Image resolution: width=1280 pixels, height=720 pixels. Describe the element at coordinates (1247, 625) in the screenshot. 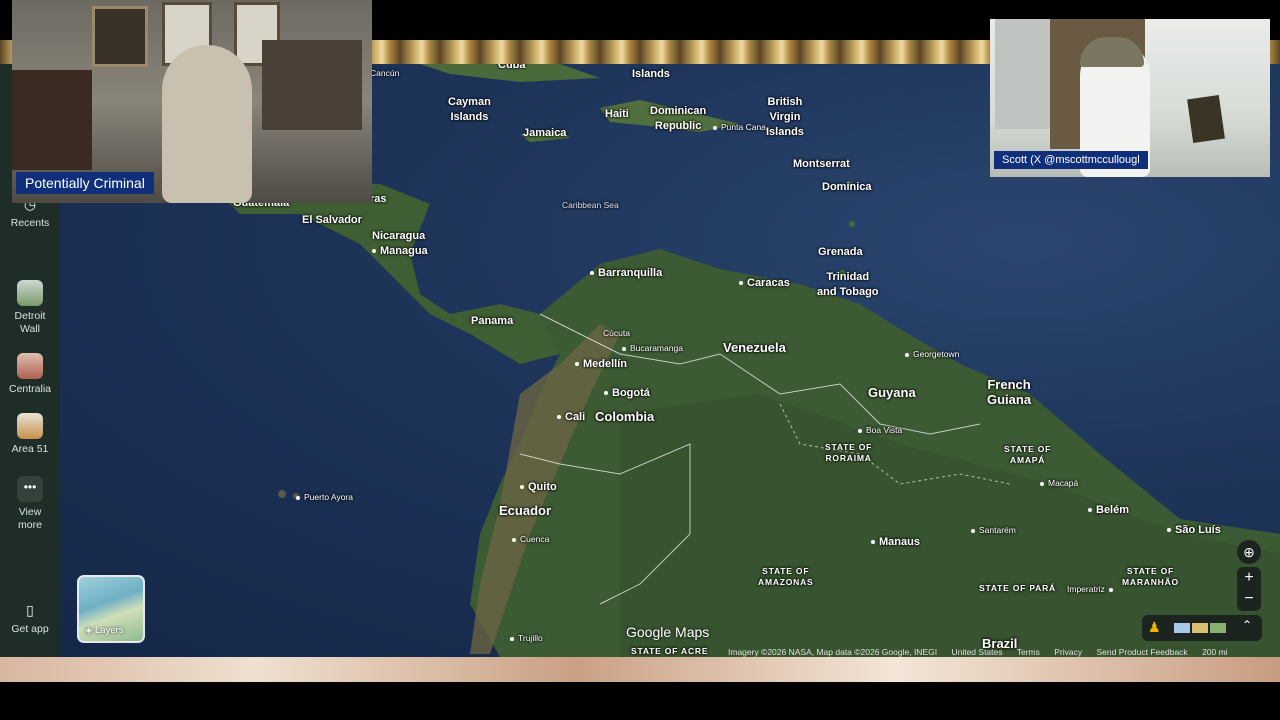

I see `expand-up-icon: ⌃` at that location.